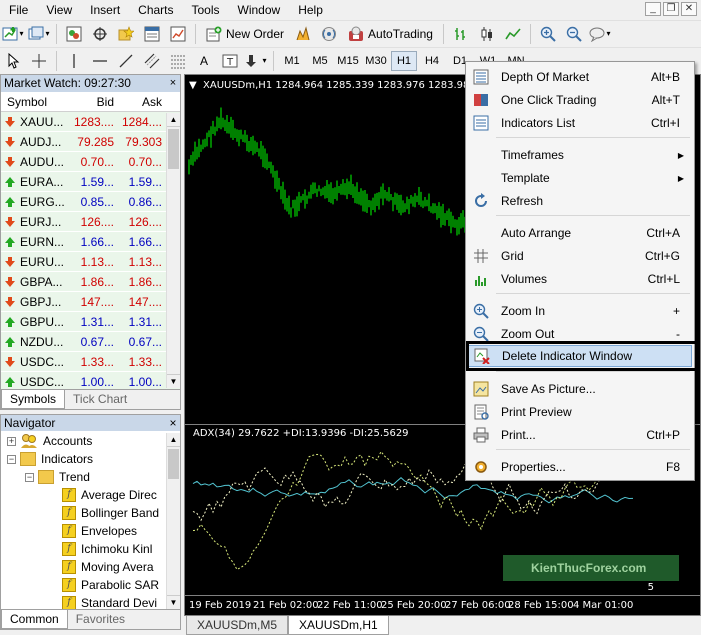 This screenshot has height=635, width=701. I want to click on menu-item-depth-of-market: Depth Of Market Alt+B, so click(580, 77).